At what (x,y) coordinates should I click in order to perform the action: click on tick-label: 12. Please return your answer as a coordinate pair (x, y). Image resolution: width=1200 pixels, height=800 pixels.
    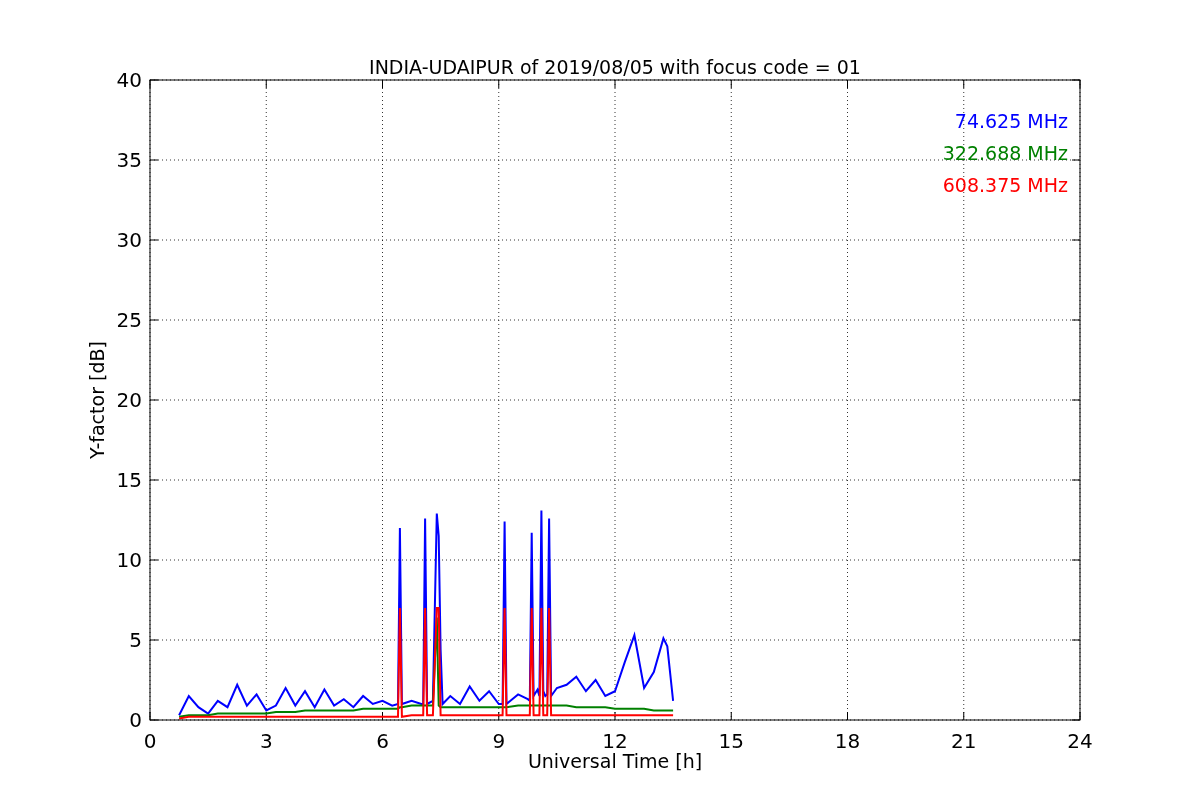
    Looking at the image, I should click on (615, 741).